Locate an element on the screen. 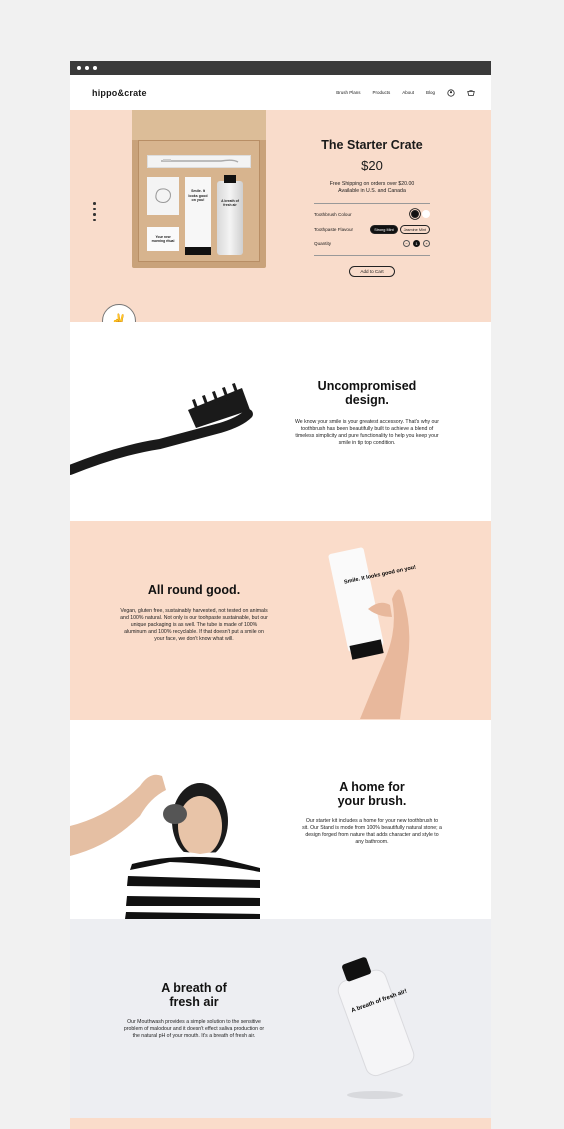 Image resolution: width=564 pixels, height=1129 pixels. nav-link-blog: Blog is located at coordinates (430, 92).